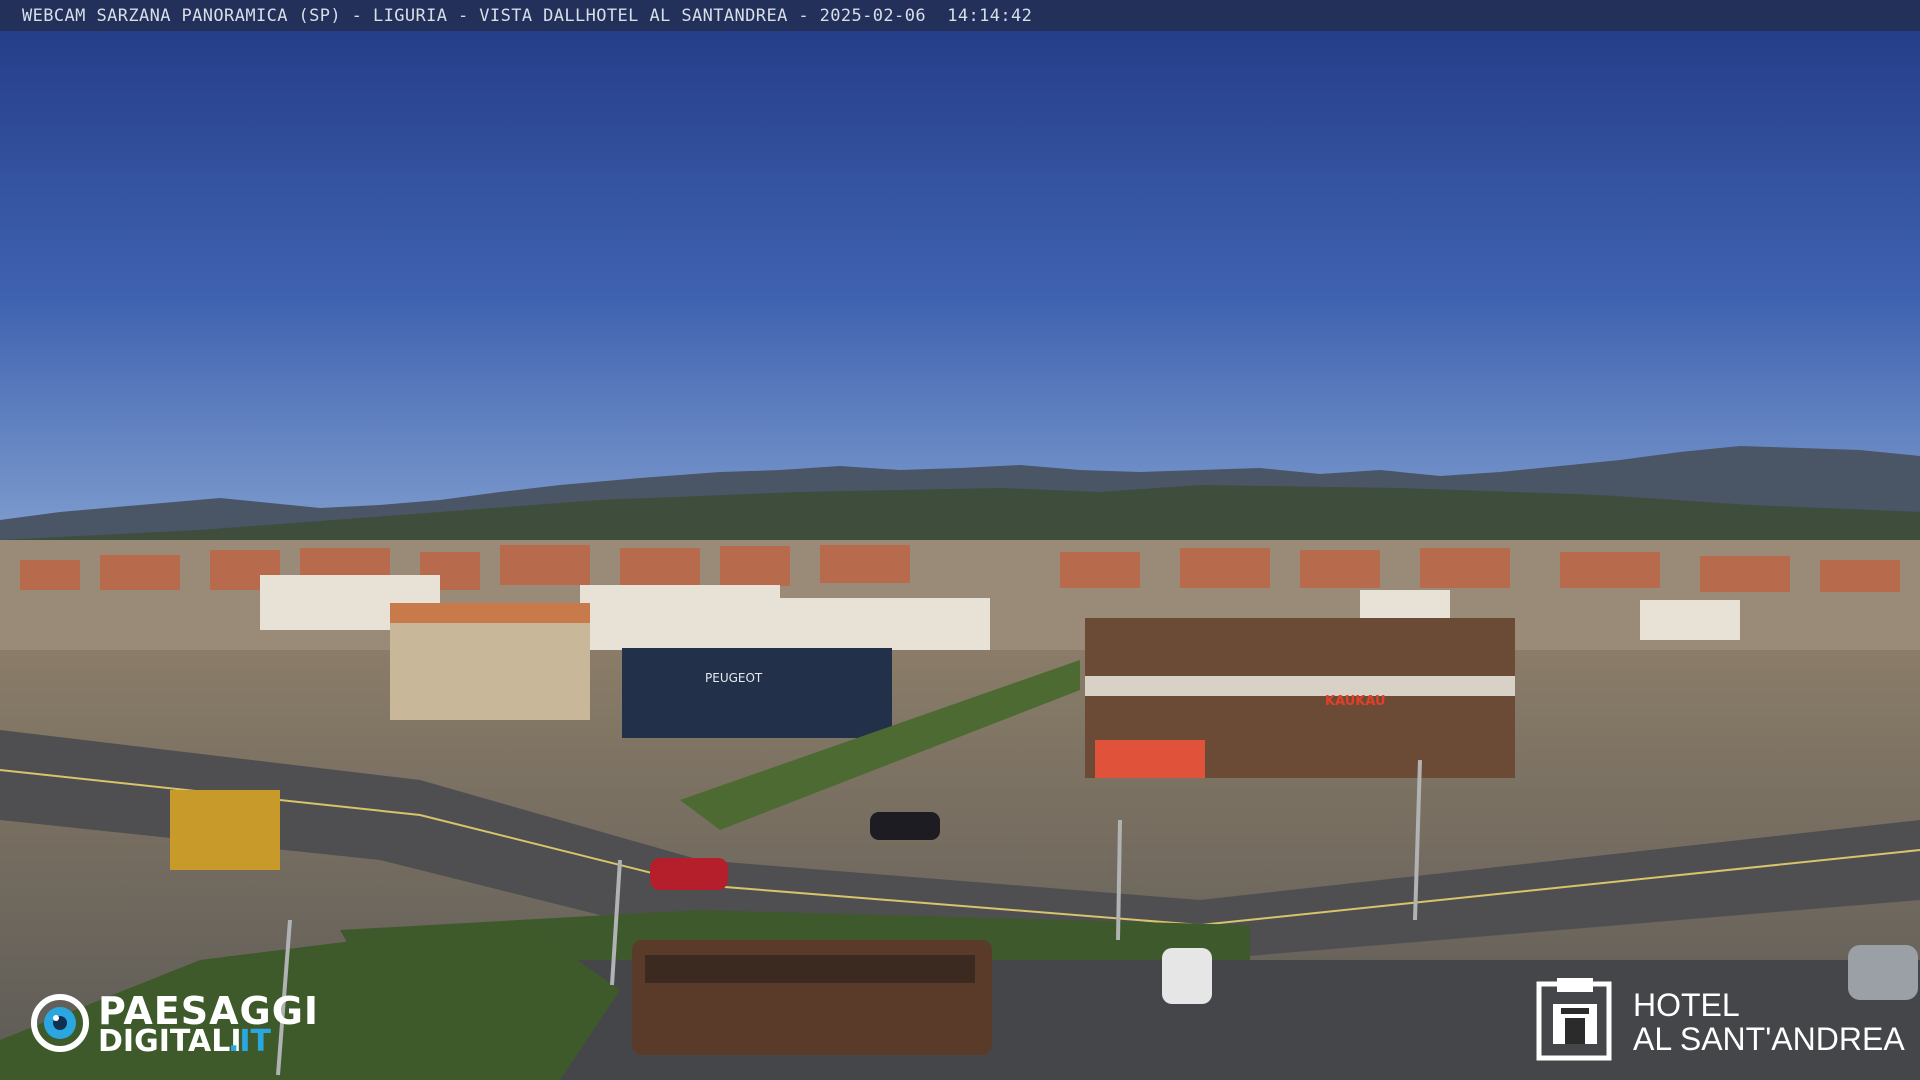  I want to click on hotel-name-line1: HOTEL, so click(1686, 1005).